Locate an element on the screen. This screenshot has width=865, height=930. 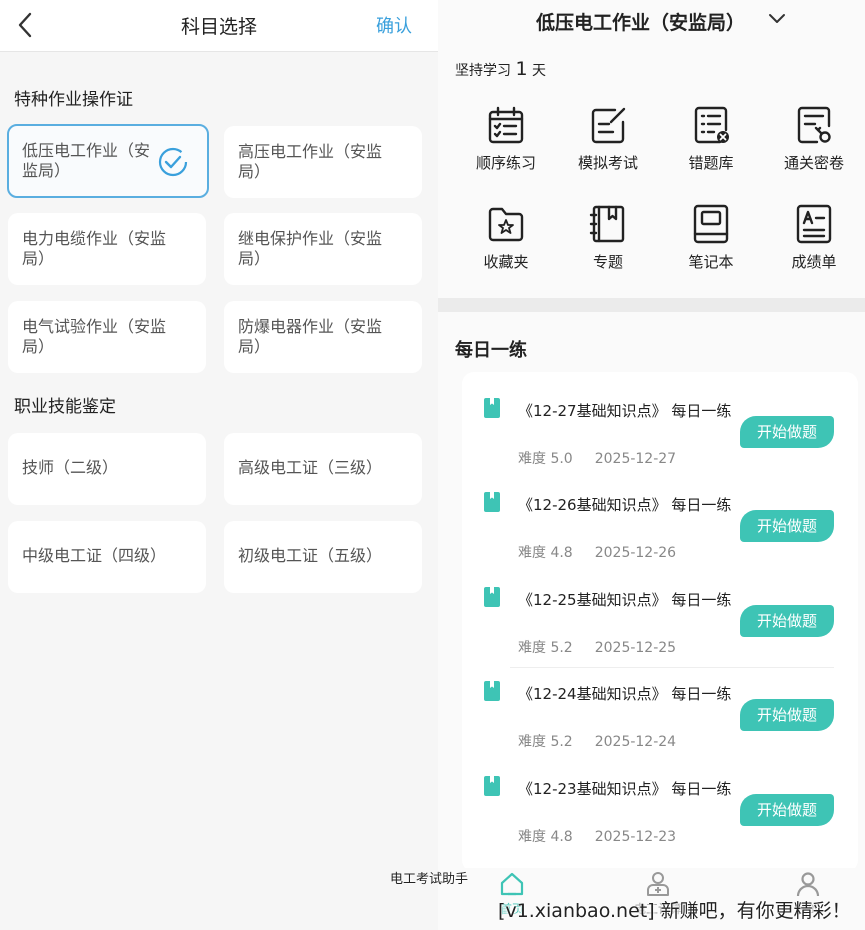
list-item: 《12-23基础知识点》 每日一练 开始做题 难度 4.8 2025-12-23 is located at coordinates (660, 797).